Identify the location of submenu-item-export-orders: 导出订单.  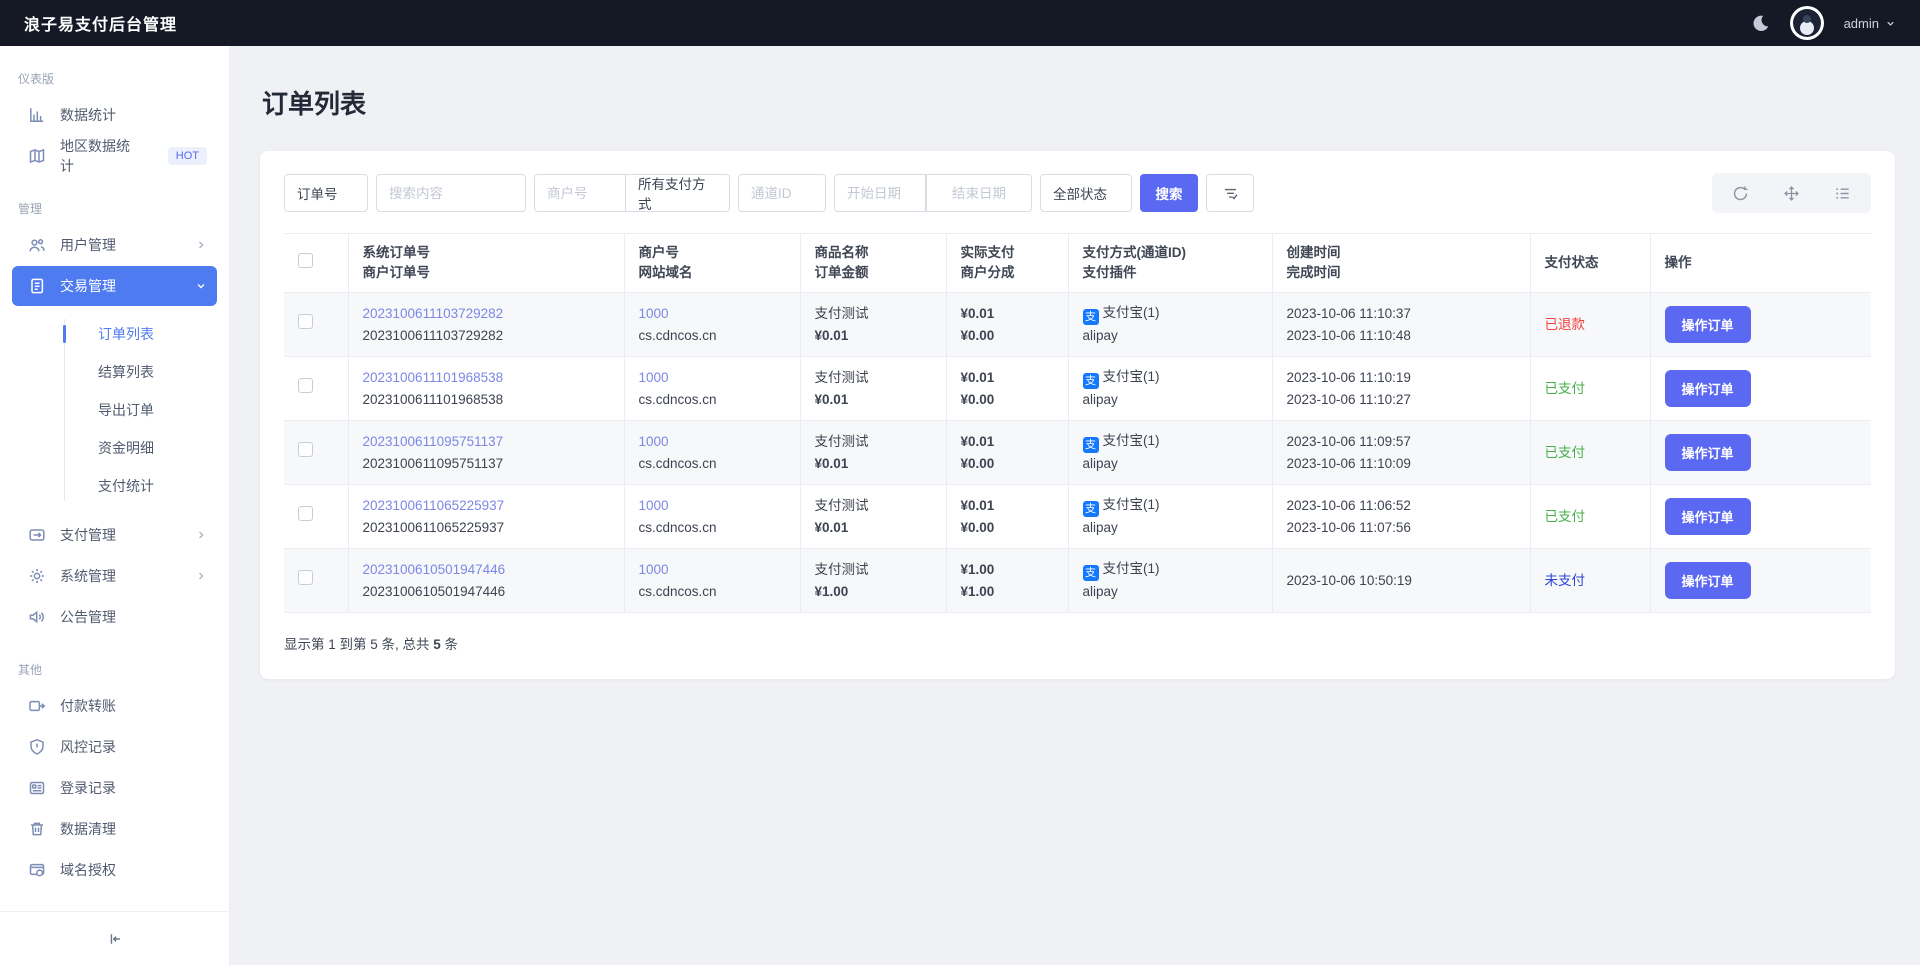
(114, 410).